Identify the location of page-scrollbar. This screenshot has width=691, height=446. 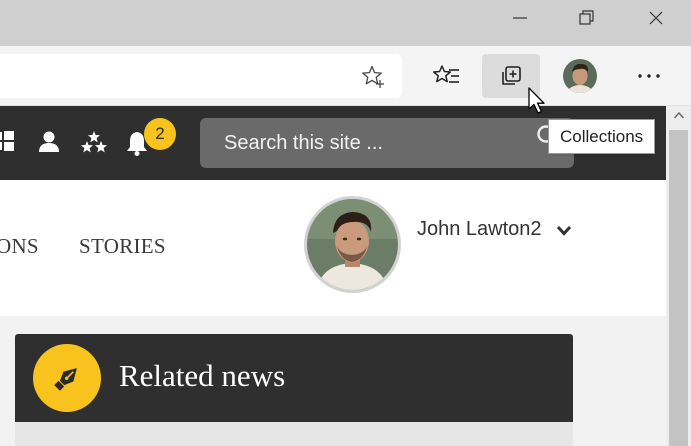
(678, 276).